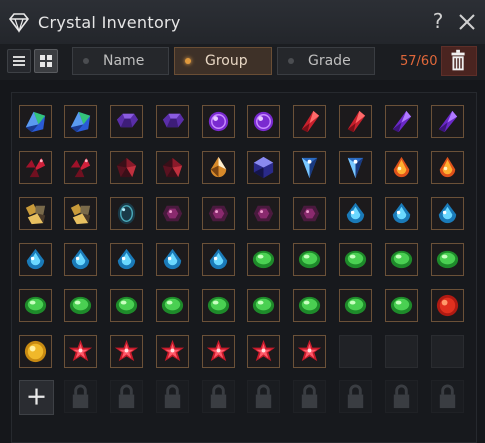  I want to click on plus-icon, so click(36, 396).